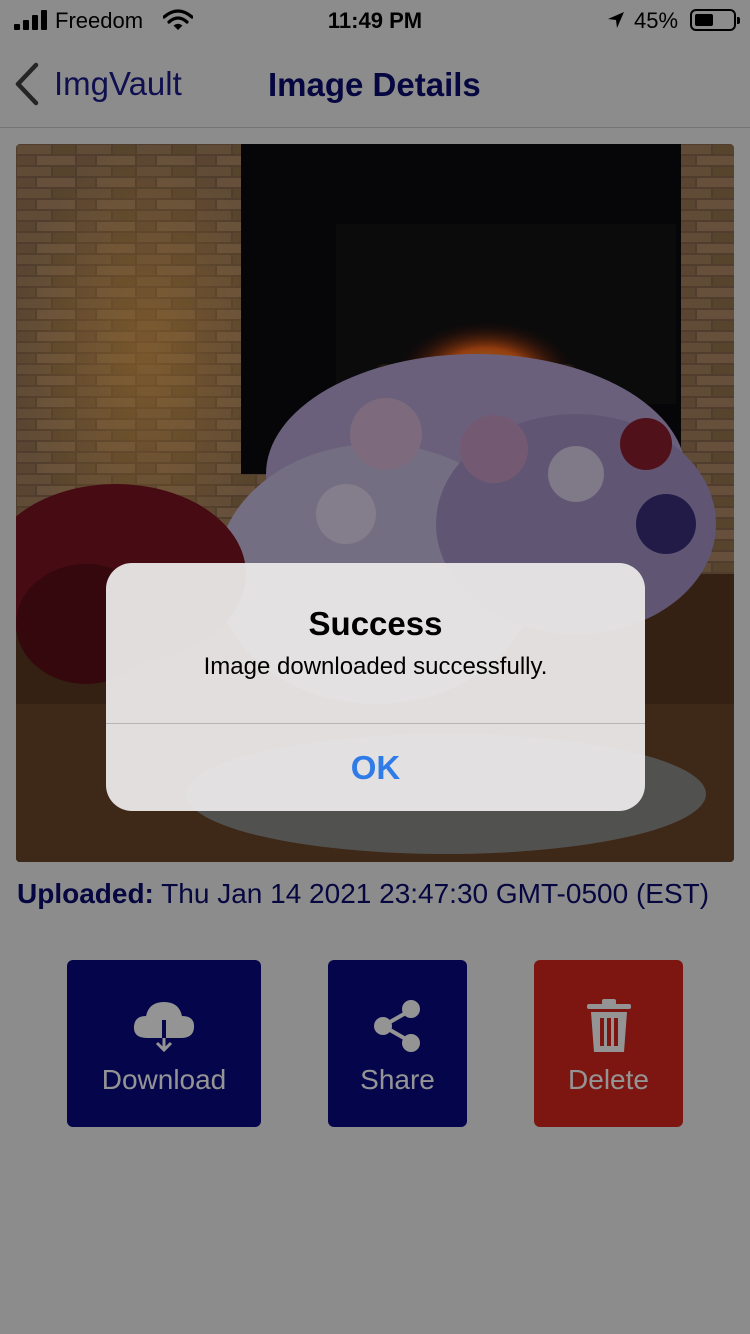  What do you see at coordinates (375, 767) in the screenshot?
I see `ok-button: OK` at bounding box center [375, 767].